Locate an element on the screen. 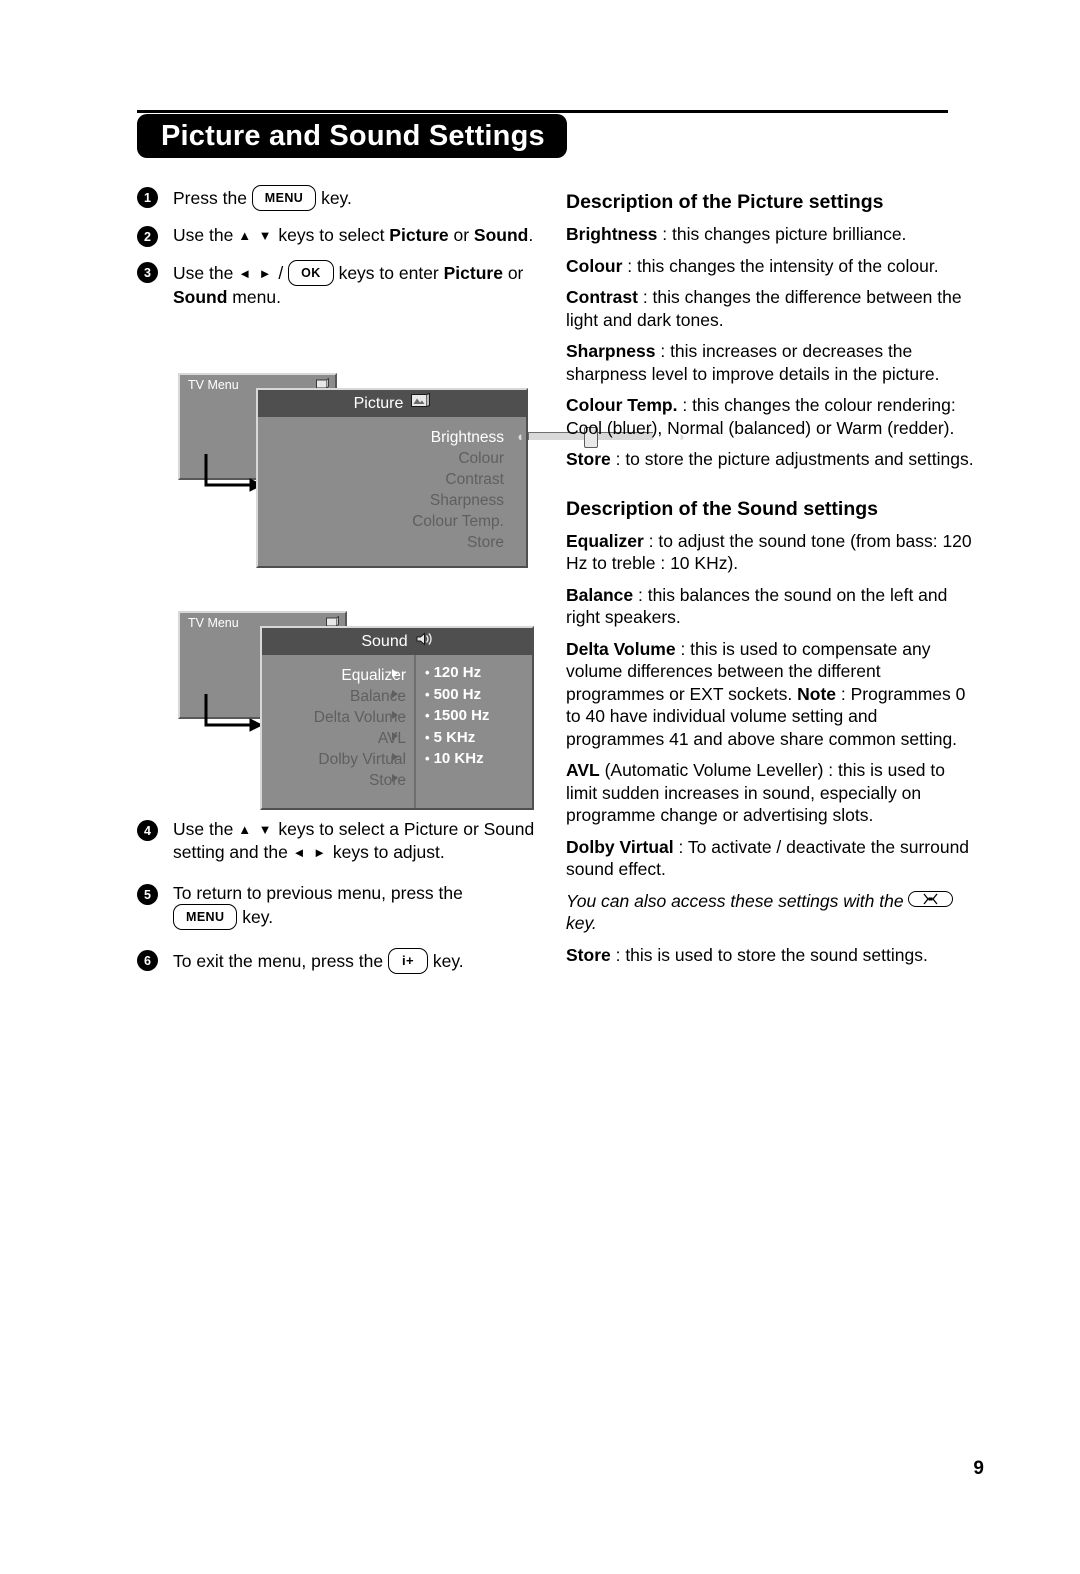 The image size is (1080, 1574). term-sharpness: Sharpness is located at coordinates (611, 351).